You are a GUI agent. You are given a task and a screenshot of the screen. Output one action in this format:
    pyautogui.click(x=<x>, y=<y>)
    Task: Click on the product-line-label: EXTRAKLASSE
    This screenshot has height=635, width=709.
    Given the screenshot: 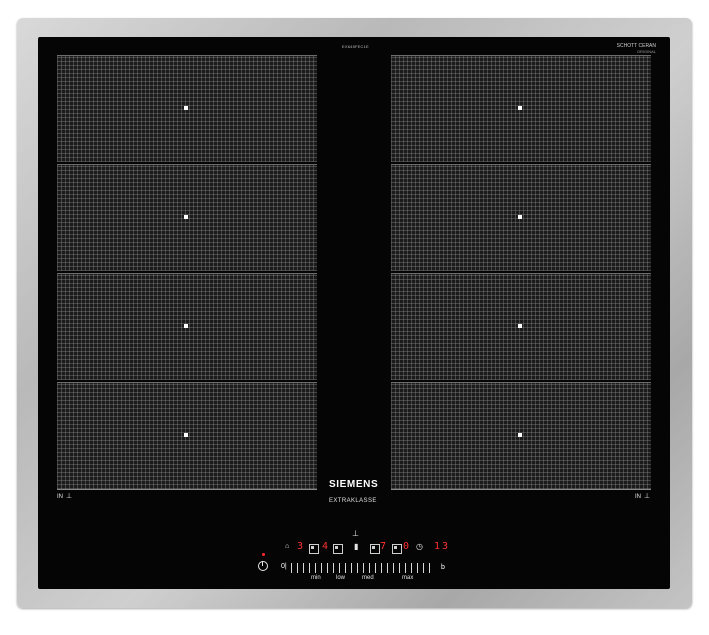 What is the action you would take?
    pyautogui.click(x=353, y=501)
    